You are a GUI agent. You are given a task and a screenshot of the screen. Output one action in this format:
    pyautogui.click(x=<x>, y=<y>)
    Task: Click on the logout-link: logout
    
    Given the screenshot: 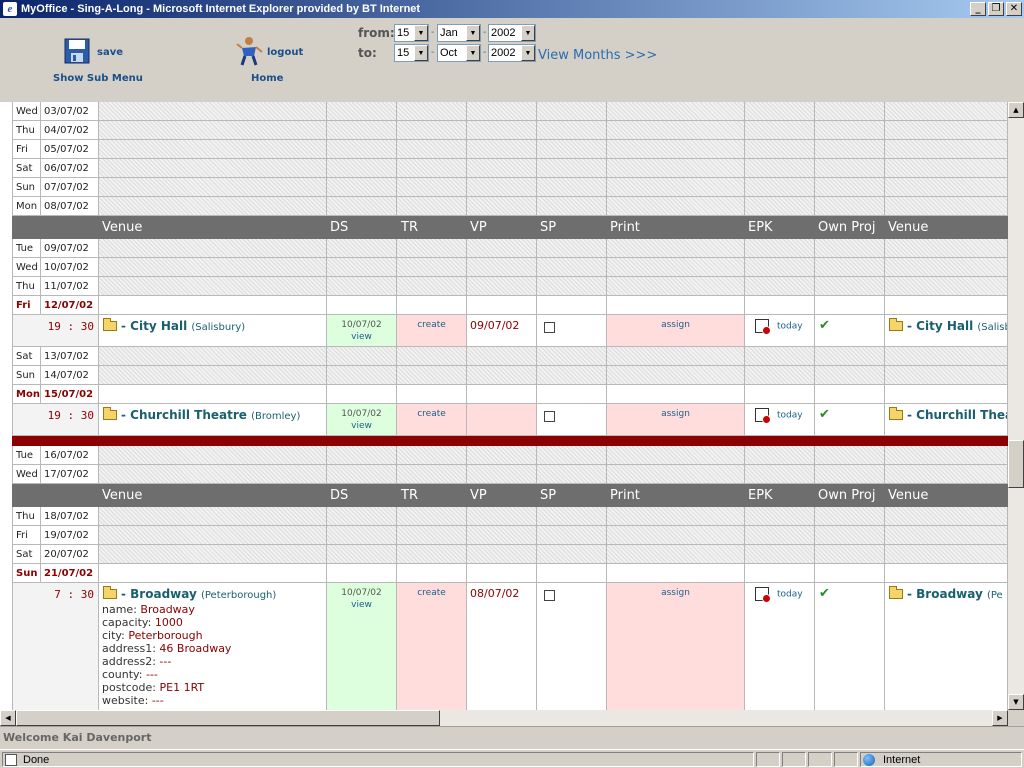 What is the action you would take?
    pyautogui.click(x=285, y=52)
    